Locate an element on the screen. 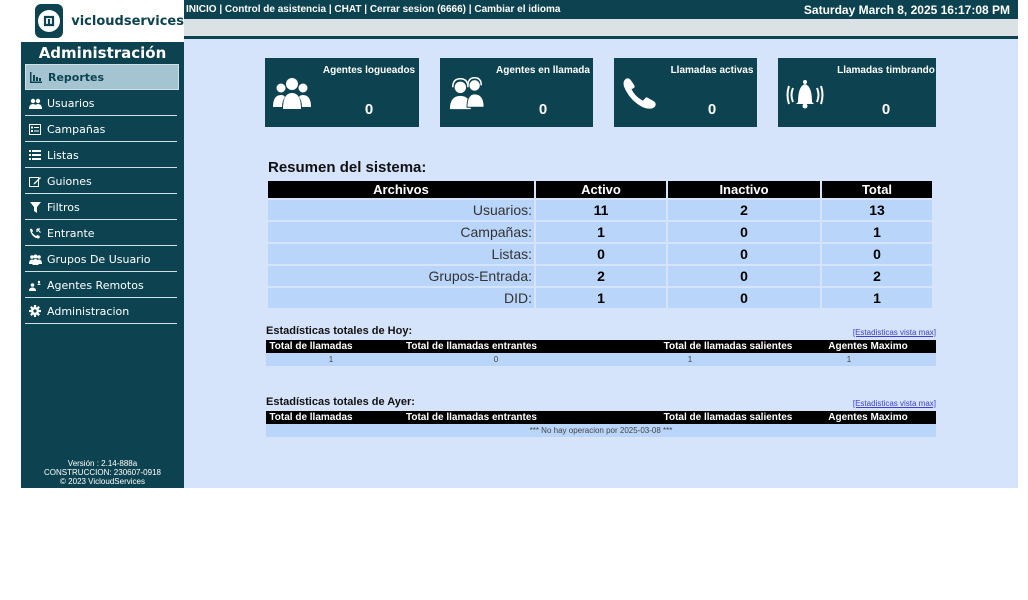 The image size is (1028, 600). inbound-call-icon is located at coordinates (35, 233).